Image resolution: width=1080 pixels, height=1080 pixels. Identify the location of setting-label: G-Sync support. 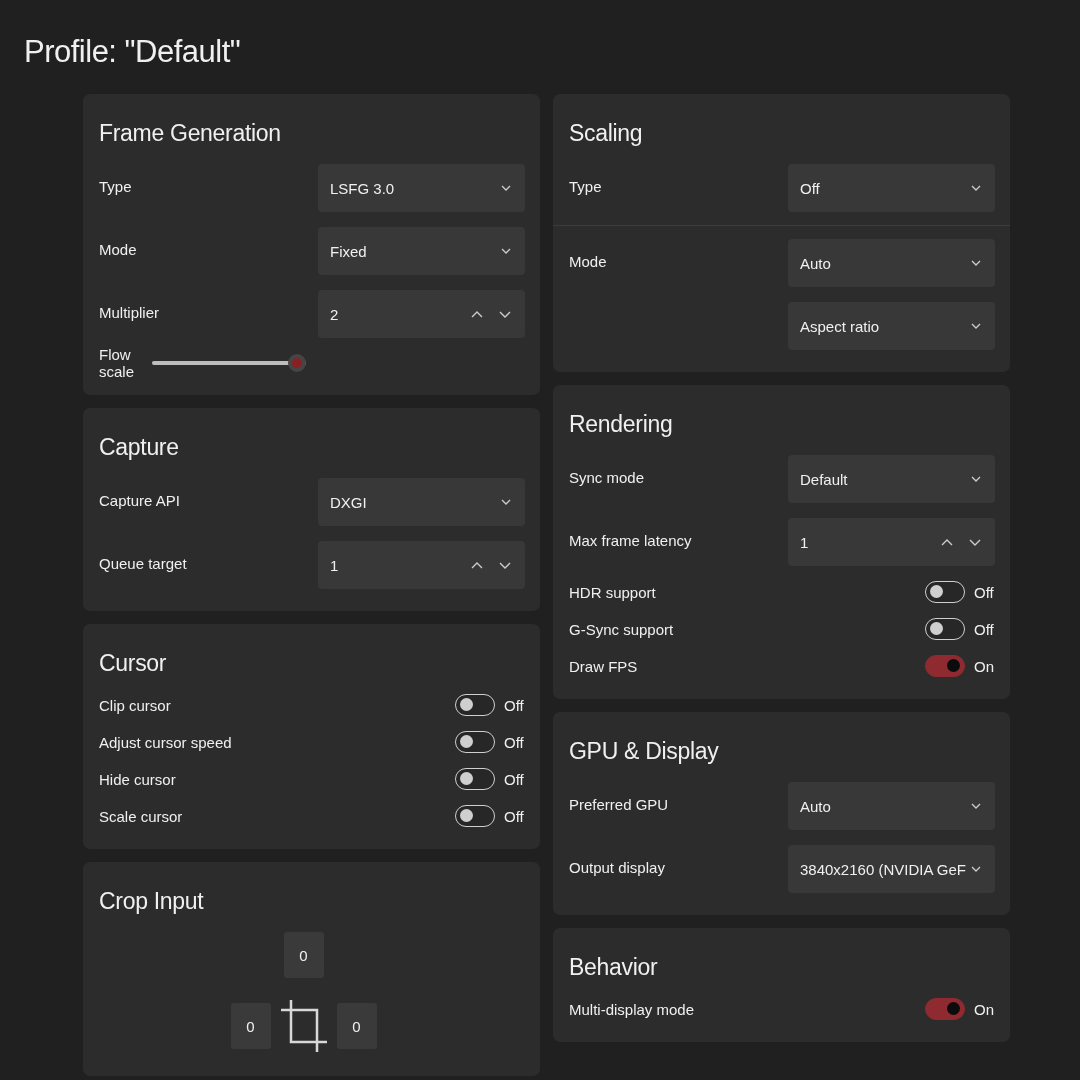
(621, 629).